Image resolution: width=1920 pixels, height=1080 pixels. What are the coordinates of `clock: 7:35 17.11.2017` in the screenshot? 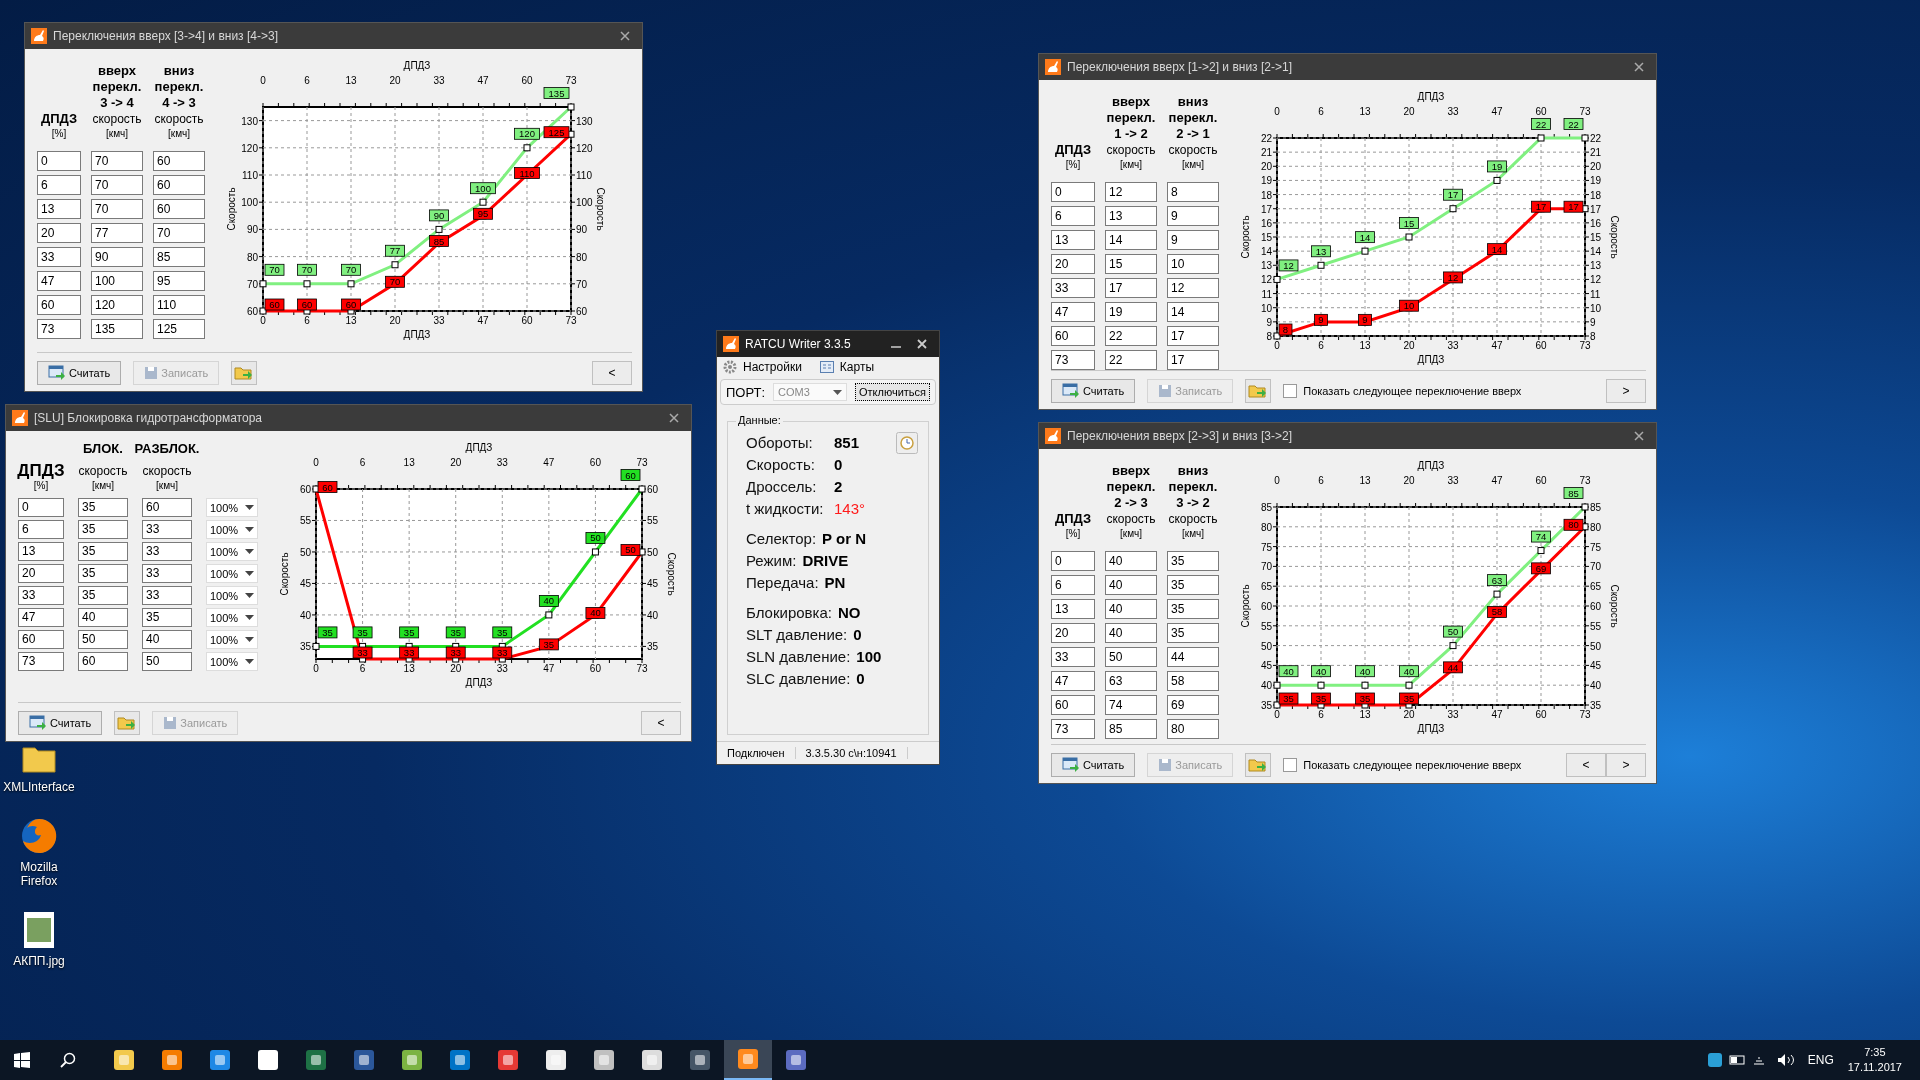 It's located at (1874, 1060).